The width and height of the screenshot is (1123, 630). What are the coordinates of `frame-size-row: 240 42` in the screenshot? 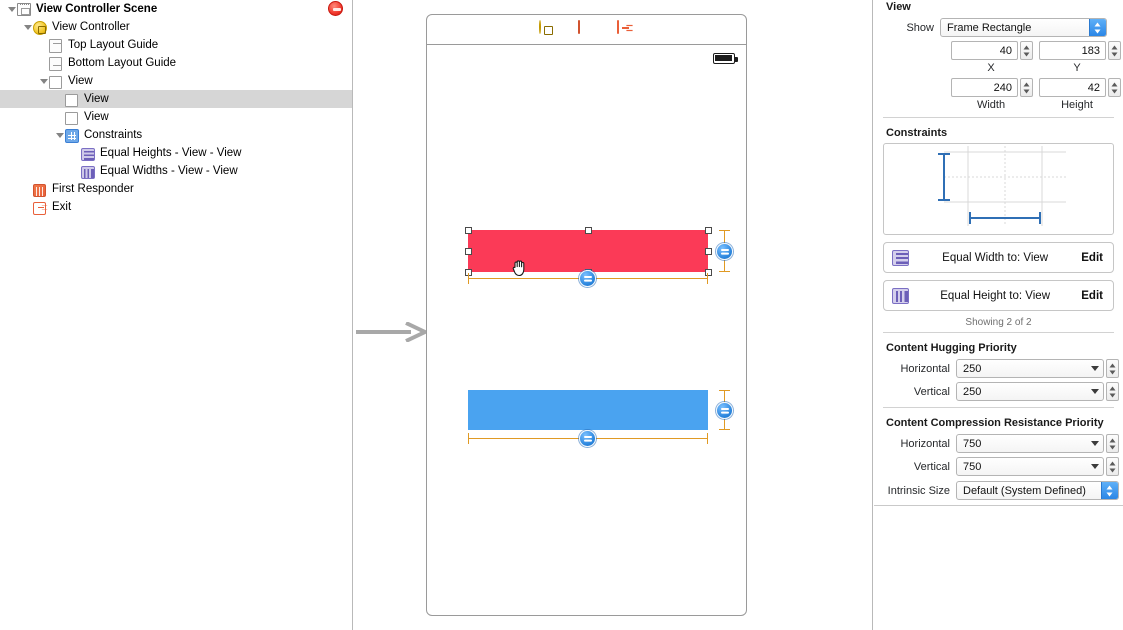 It's located at (998, 87).